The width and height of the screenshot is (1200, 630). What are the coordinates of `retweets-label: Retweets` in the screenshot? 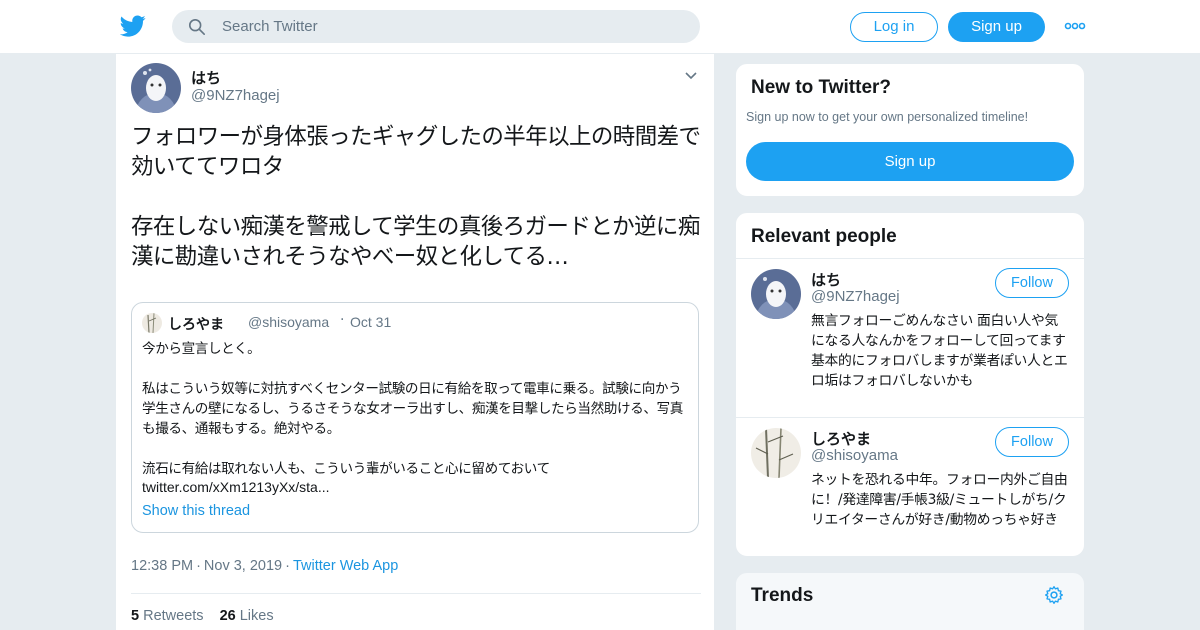 It's located at (173, 616).